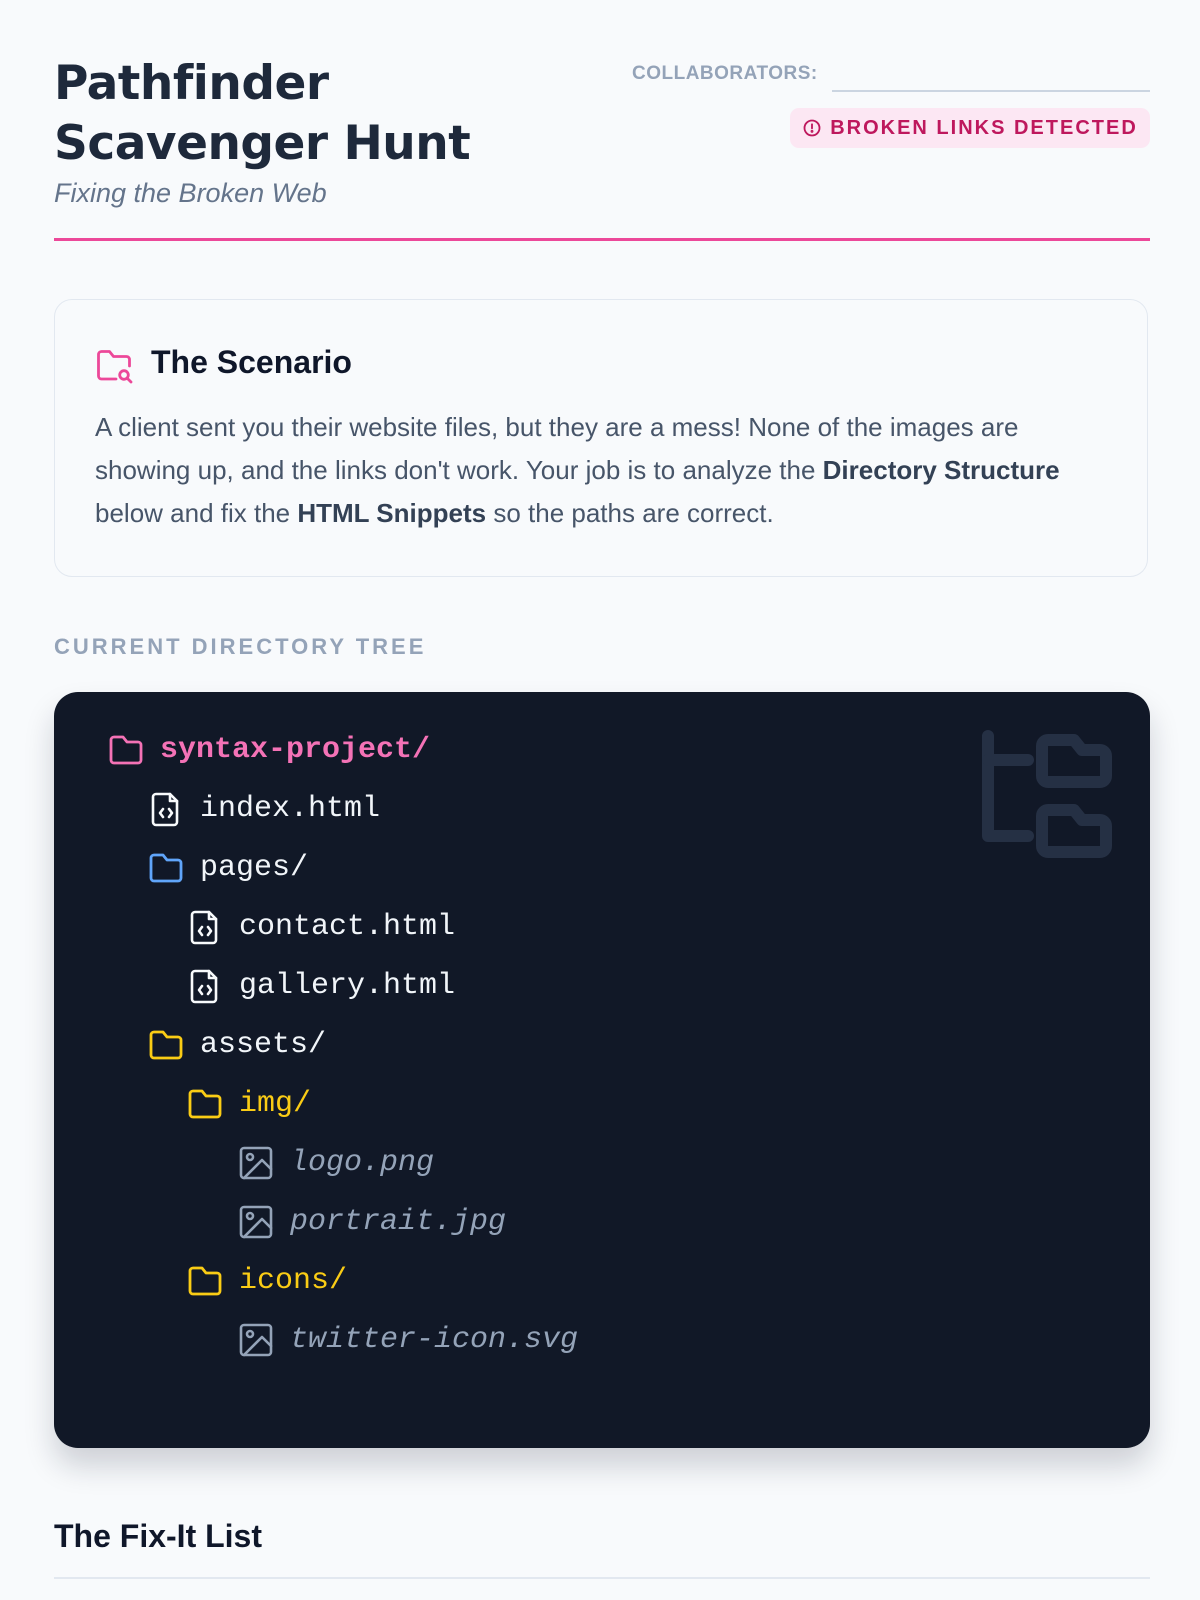  I want to click on folder-tree-icon, so click(1047, 794).